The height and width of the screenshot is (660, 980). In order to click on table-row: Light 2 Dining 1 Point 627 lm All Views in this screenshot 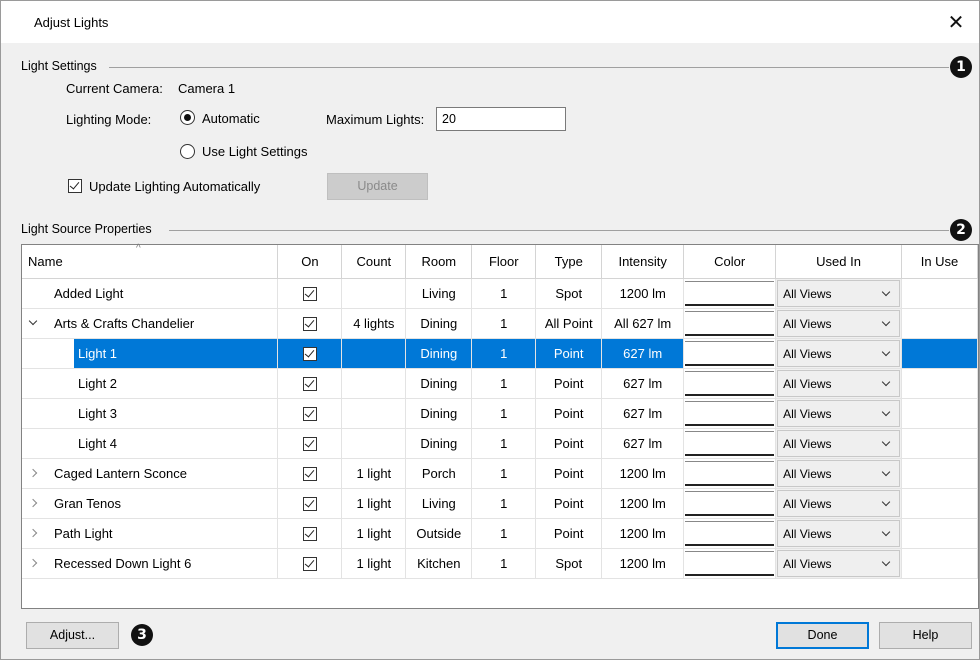, I will do `click(500, 383)`.